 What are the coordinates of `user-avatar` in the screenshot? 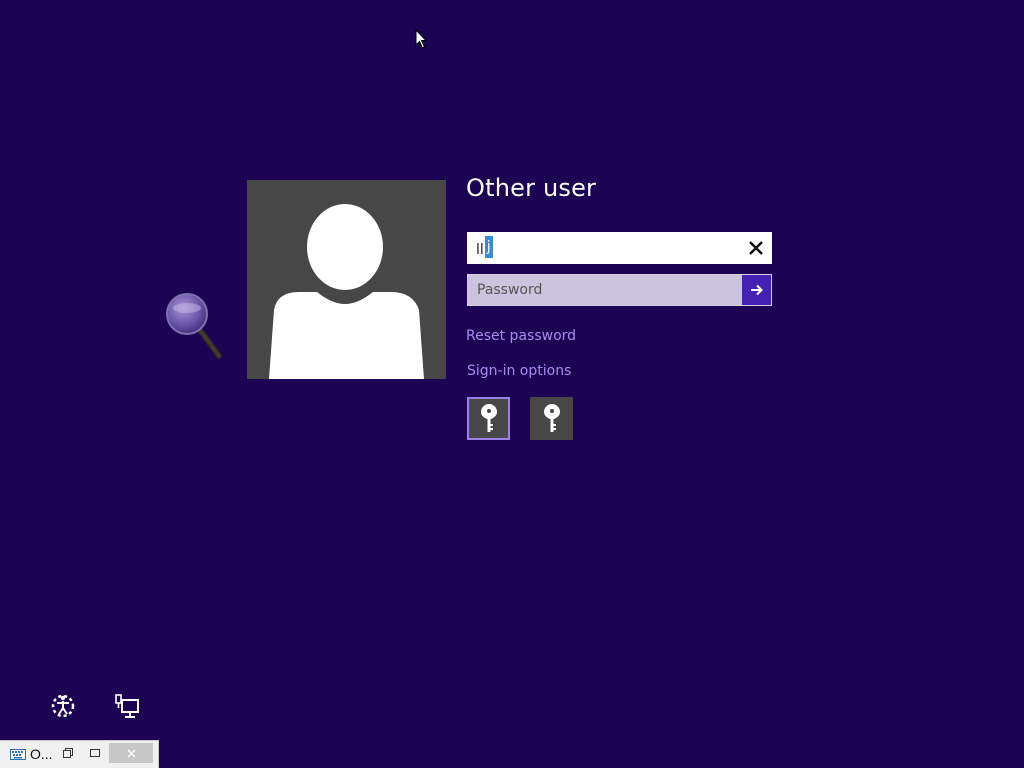 It's located at (346, 279).